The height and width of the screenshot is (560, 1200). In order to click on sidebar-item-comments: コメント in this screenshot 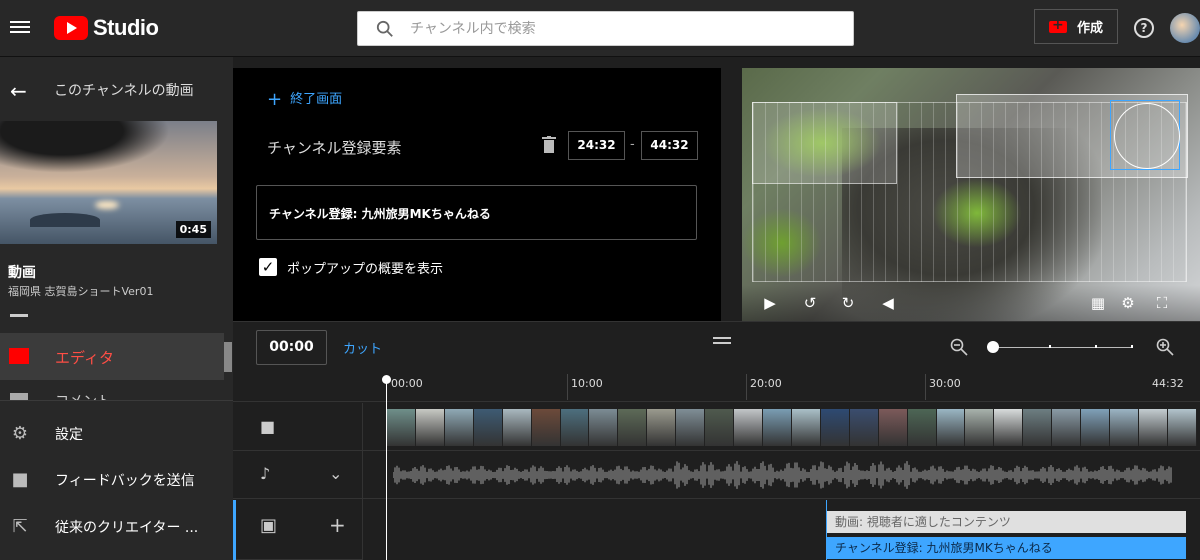, I will do `click(116, 394)`.